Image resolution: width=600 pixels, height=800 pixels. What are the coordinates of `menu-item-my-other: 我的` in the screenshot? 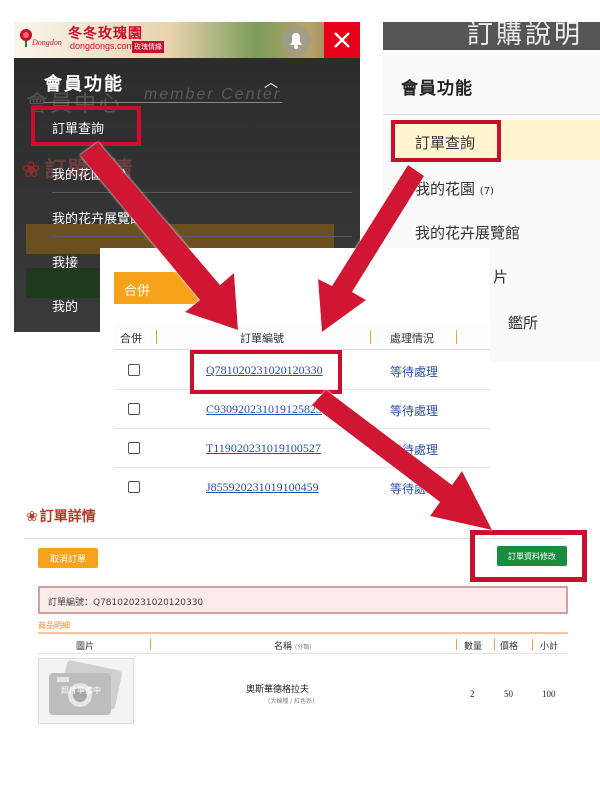 It's located at (65, 305).